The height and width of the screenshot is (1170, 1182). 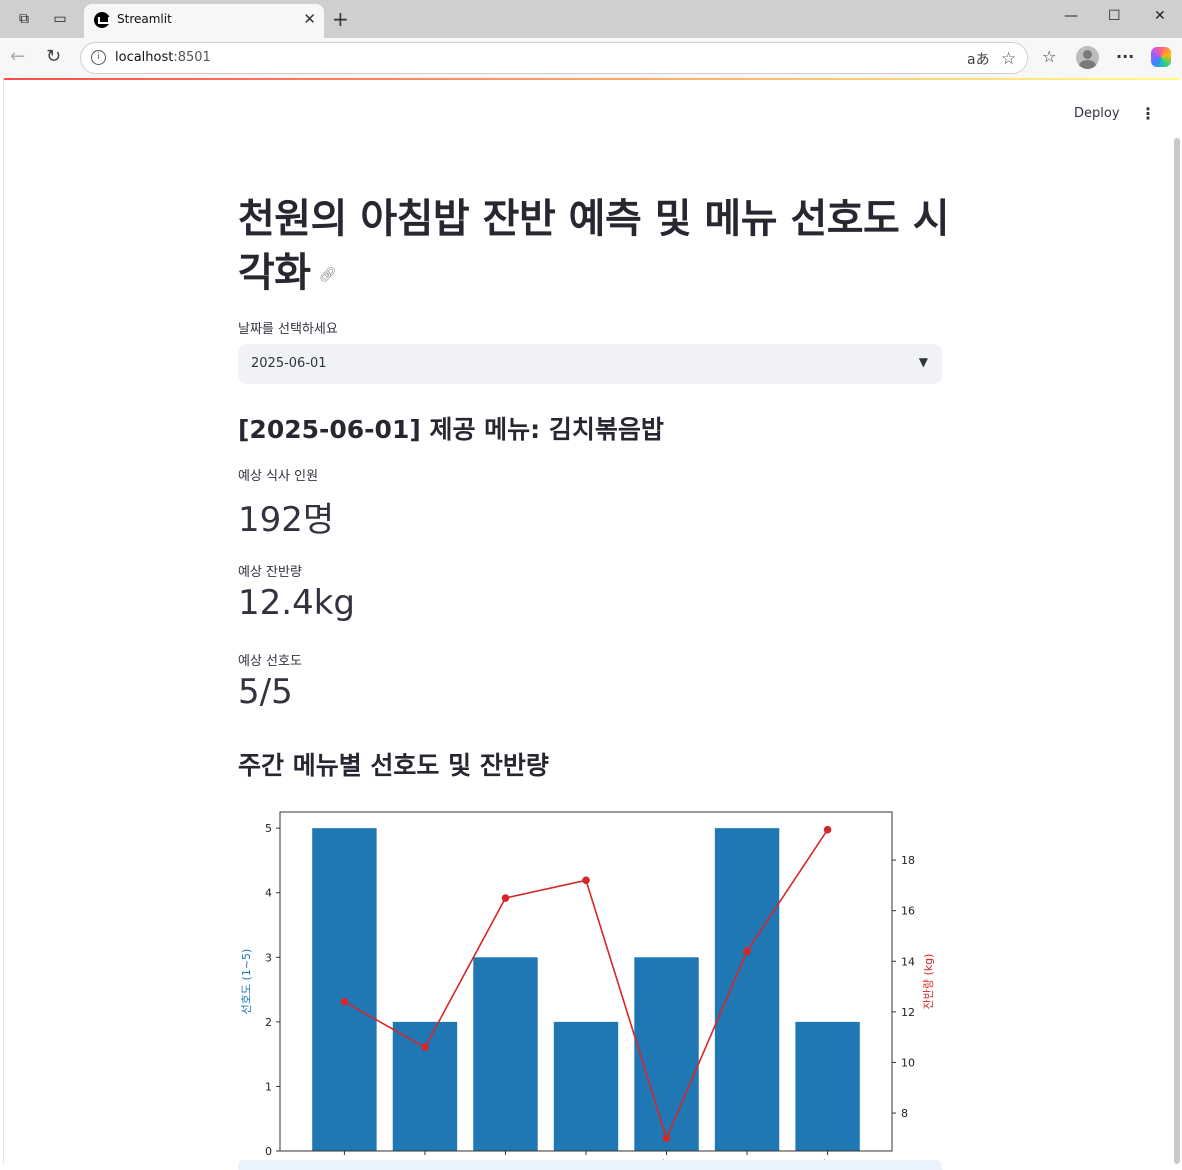 I want to click on streamlit-favicon-icon, so click(x=102, y=20).